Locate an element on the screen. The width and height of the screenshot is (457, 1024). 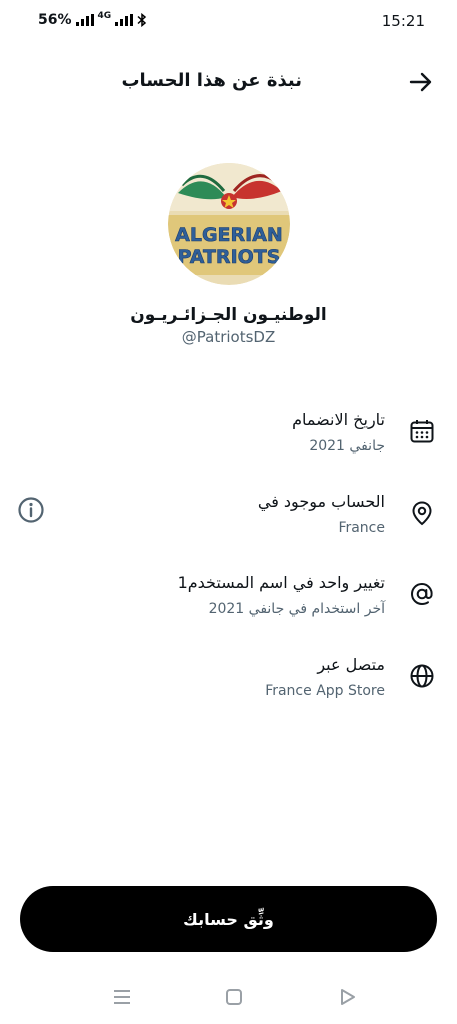
triangle-back-icon is located at coordinates (348, 997).